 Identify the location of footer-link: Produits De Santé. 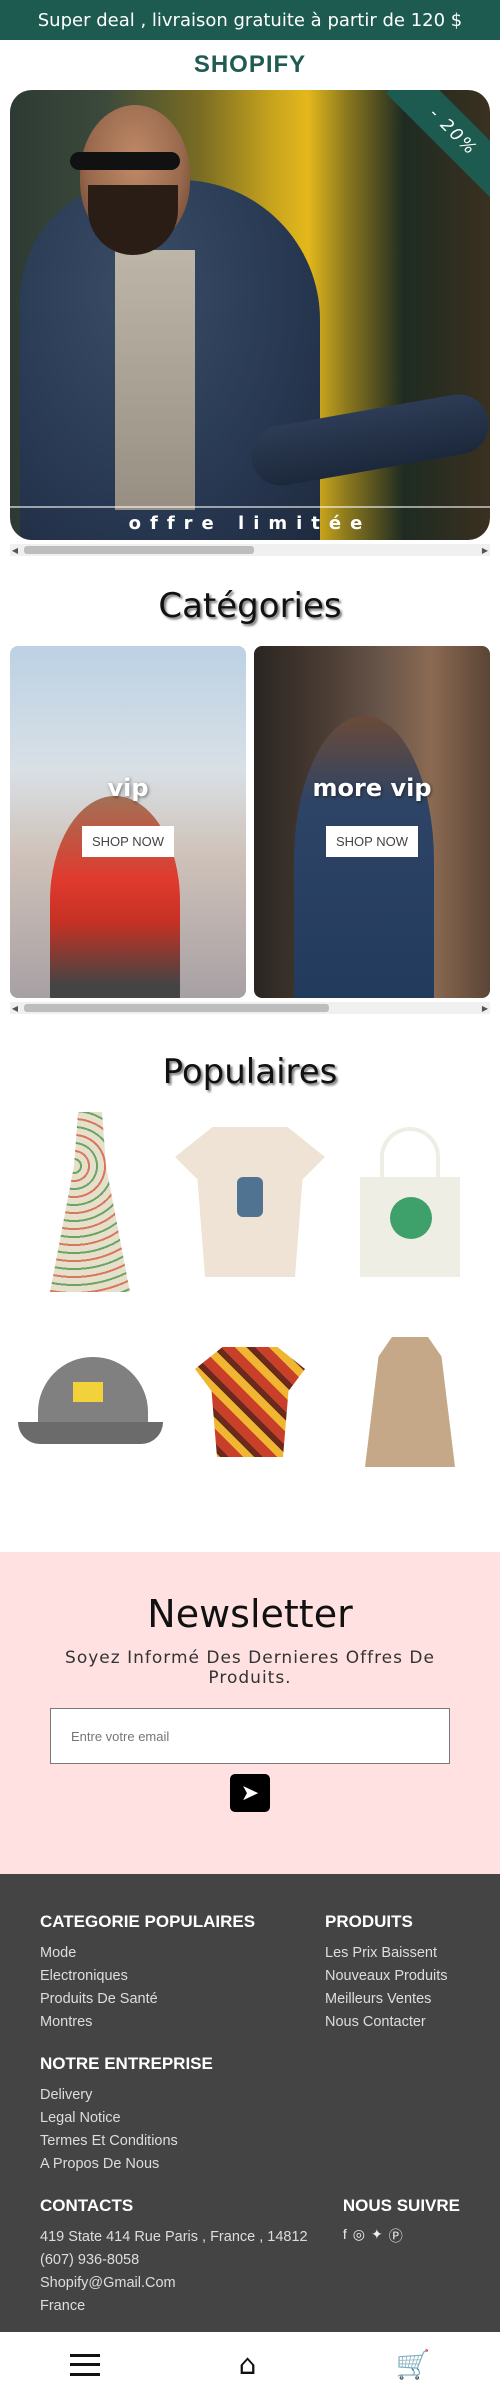
(147, 1999).